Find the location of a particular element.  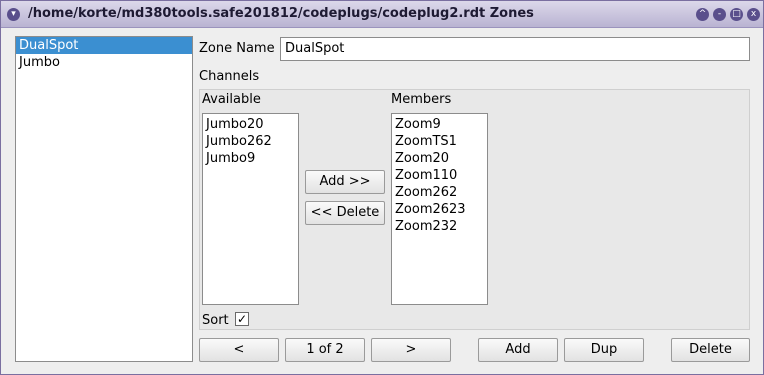

next-page-button: > is located at coordinates (411, 350).